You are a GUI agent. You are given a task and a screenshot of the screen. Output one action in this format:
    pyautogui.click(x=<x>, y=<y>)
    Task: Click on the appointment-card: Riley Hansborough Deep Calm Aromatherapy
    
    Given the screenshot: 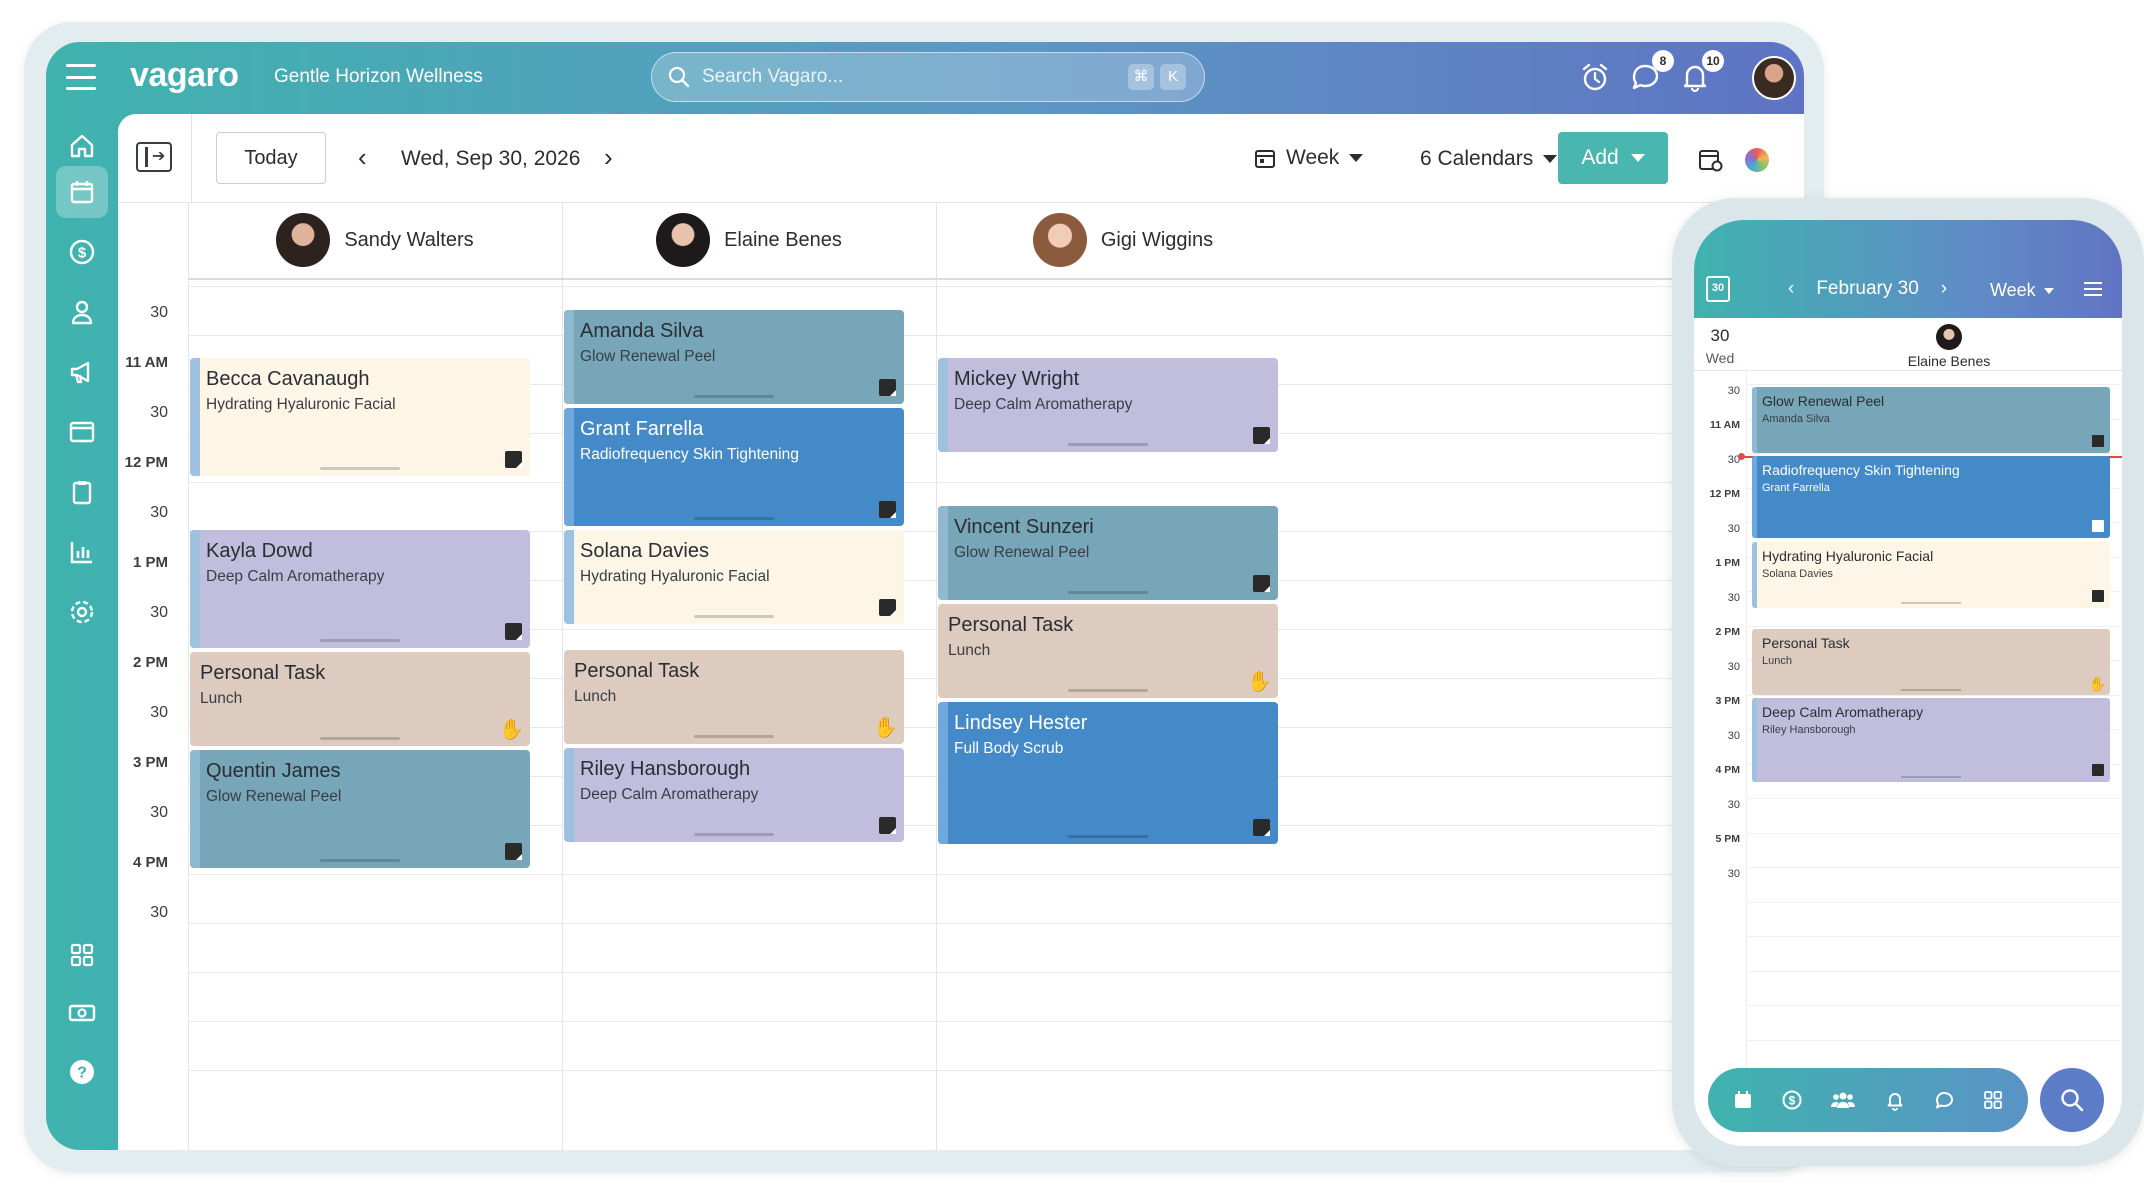 What is the action you would take?
    pyautogui.click(x=734, y=795)
    